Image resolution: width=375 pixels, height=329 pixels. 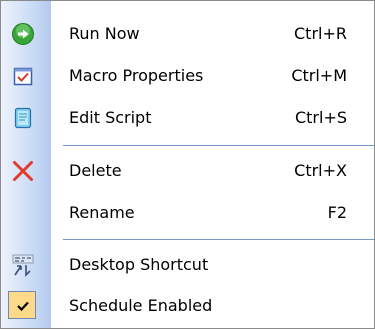 What do you see at coordinates (23, 171) in the screenshot?
I see `delete-icon` at bounding box center [23, 171].